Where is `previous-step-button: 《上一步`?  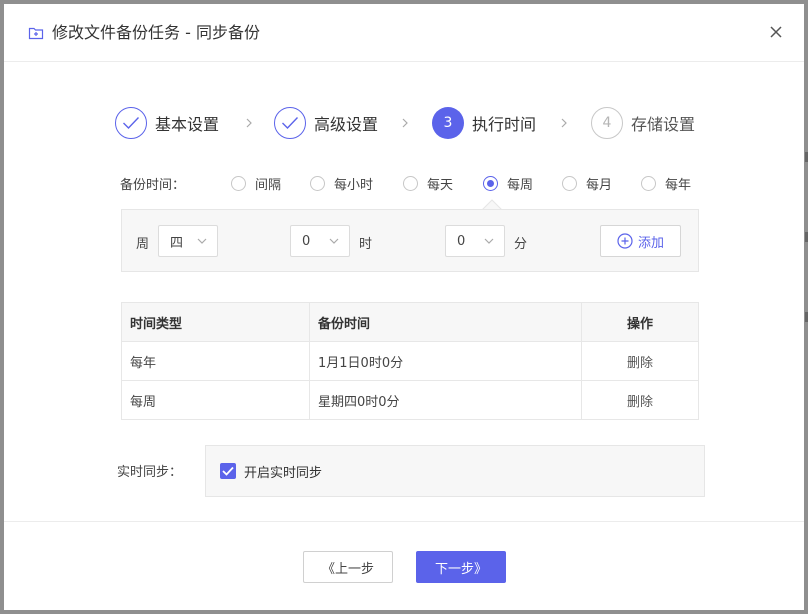
previous-step-button: 《上一步 is located at coordinates (348, 567).